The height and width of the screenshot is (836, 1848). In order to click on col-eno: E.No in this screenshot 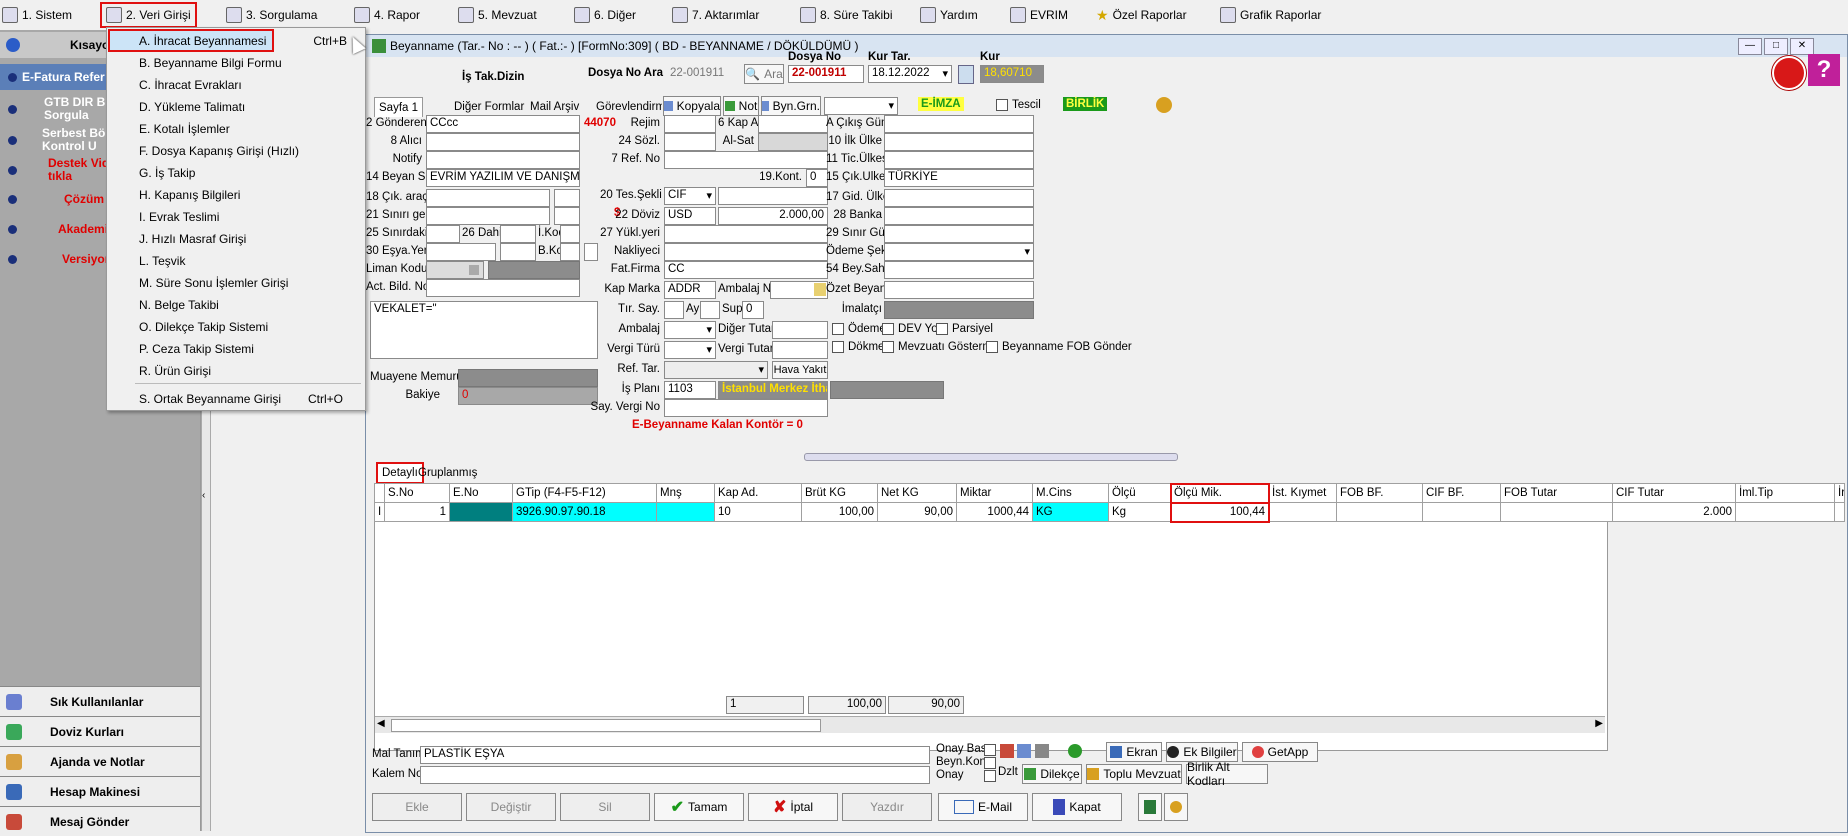, I will do `click(481, 493)`.